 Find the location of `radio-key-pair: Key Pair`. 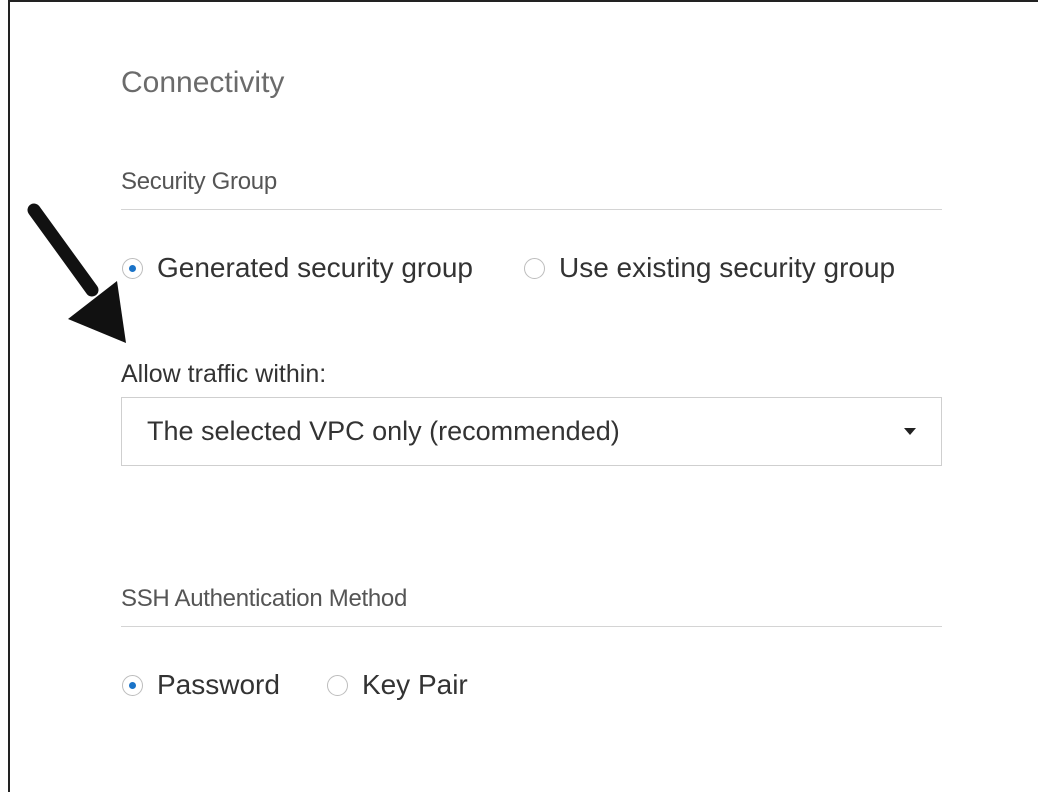

radio-key-pair: Key Pair is located at coordinates (397, 685).